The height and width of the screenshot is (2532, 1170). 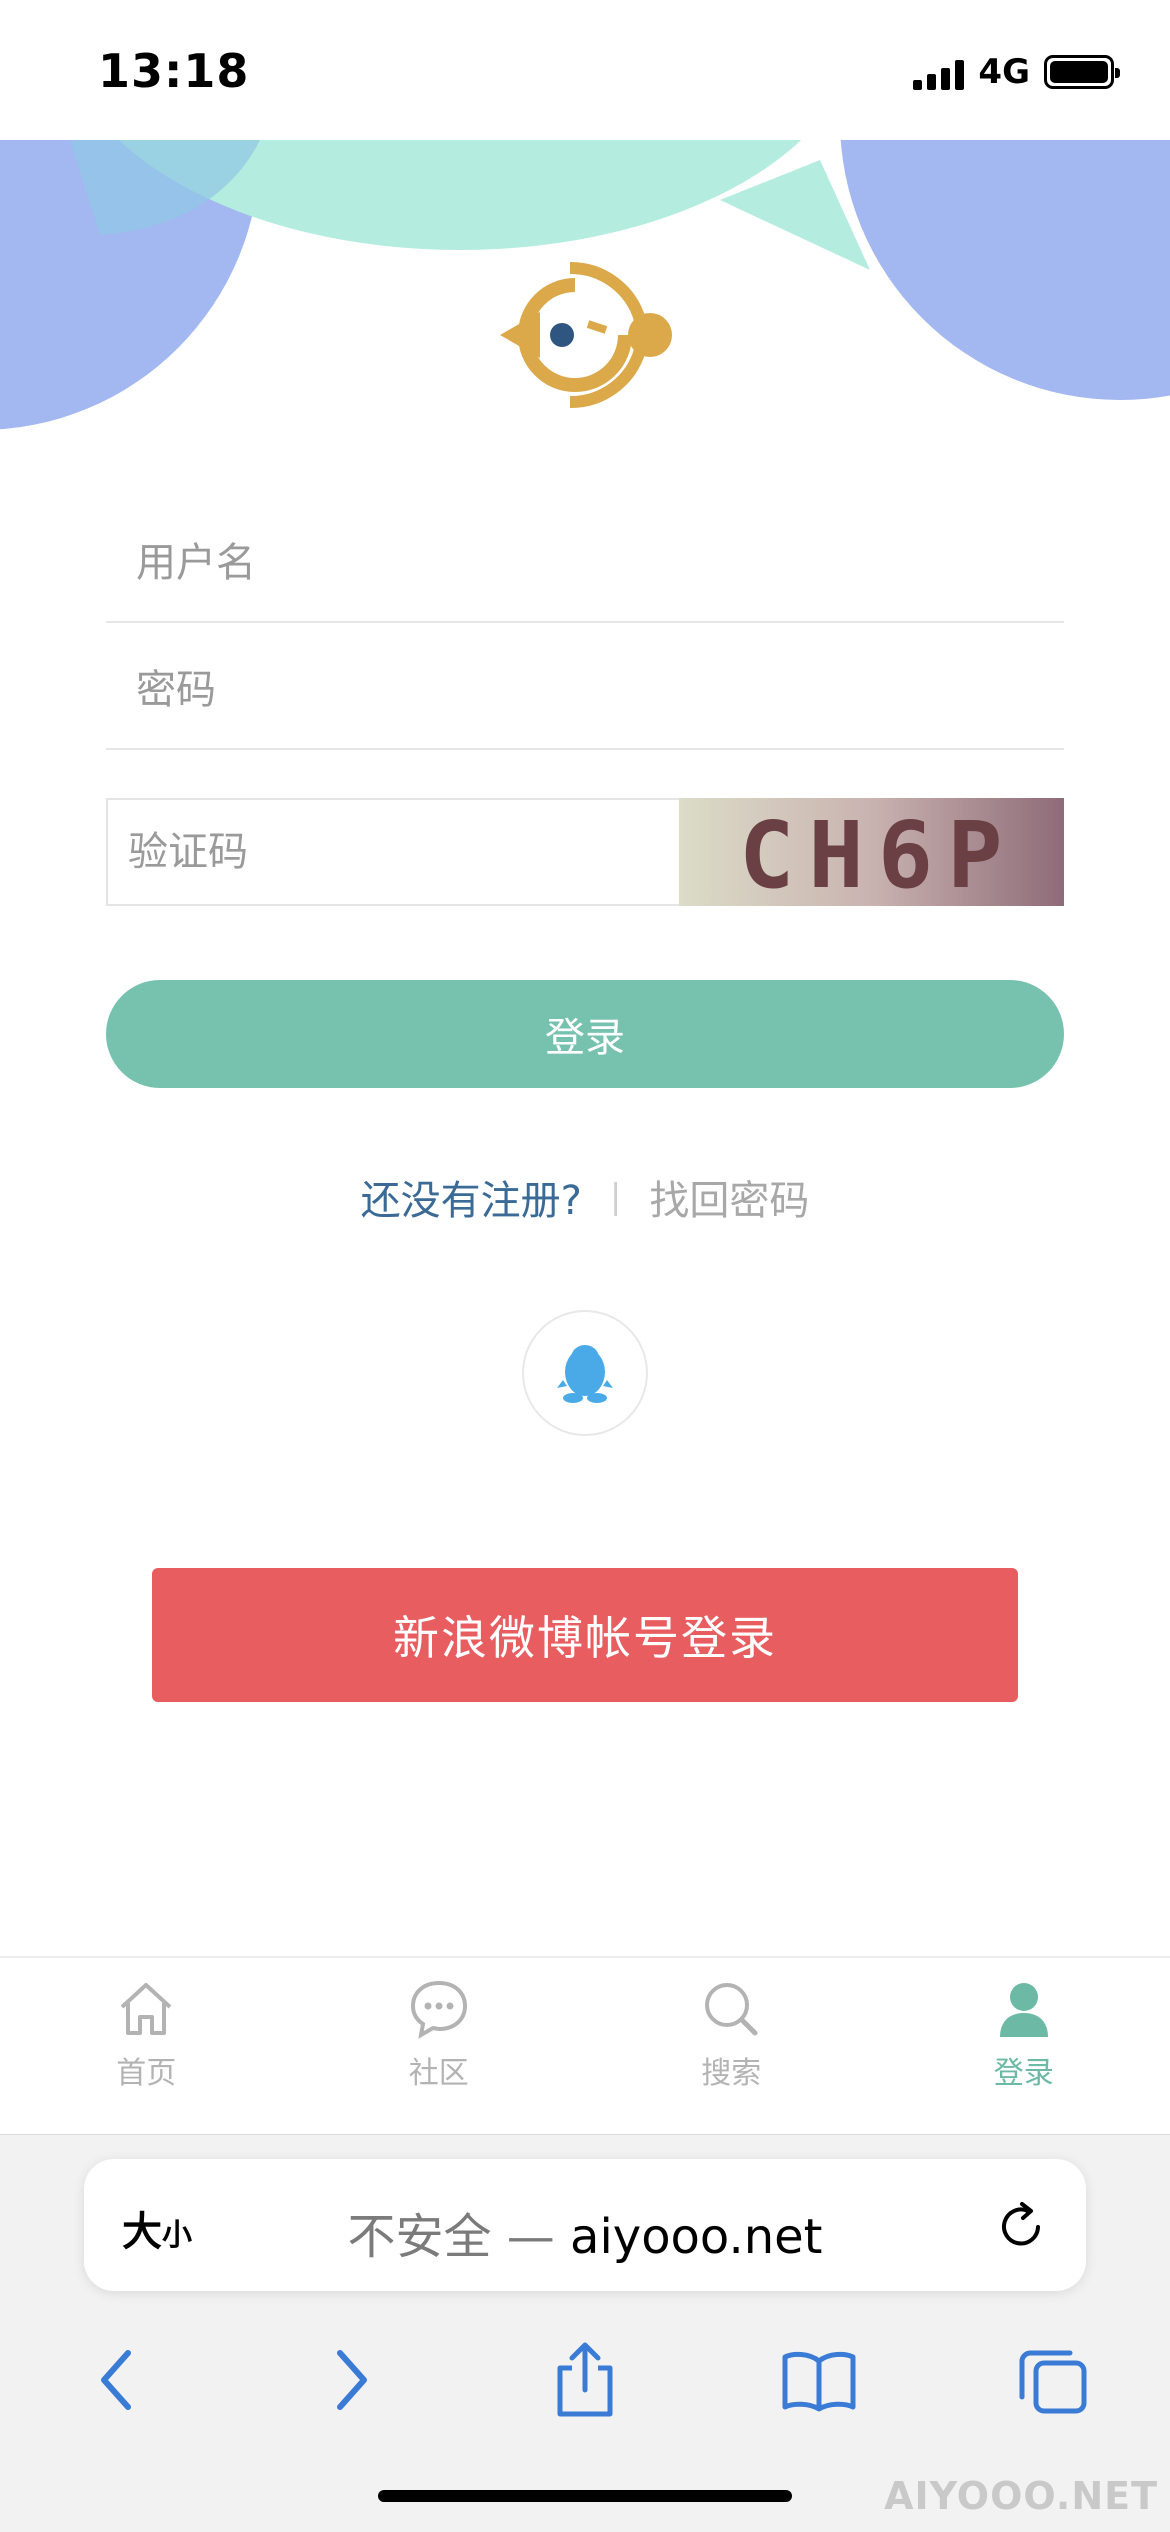 I want to click on login-button: 登录, so click(x=585, y=1034).